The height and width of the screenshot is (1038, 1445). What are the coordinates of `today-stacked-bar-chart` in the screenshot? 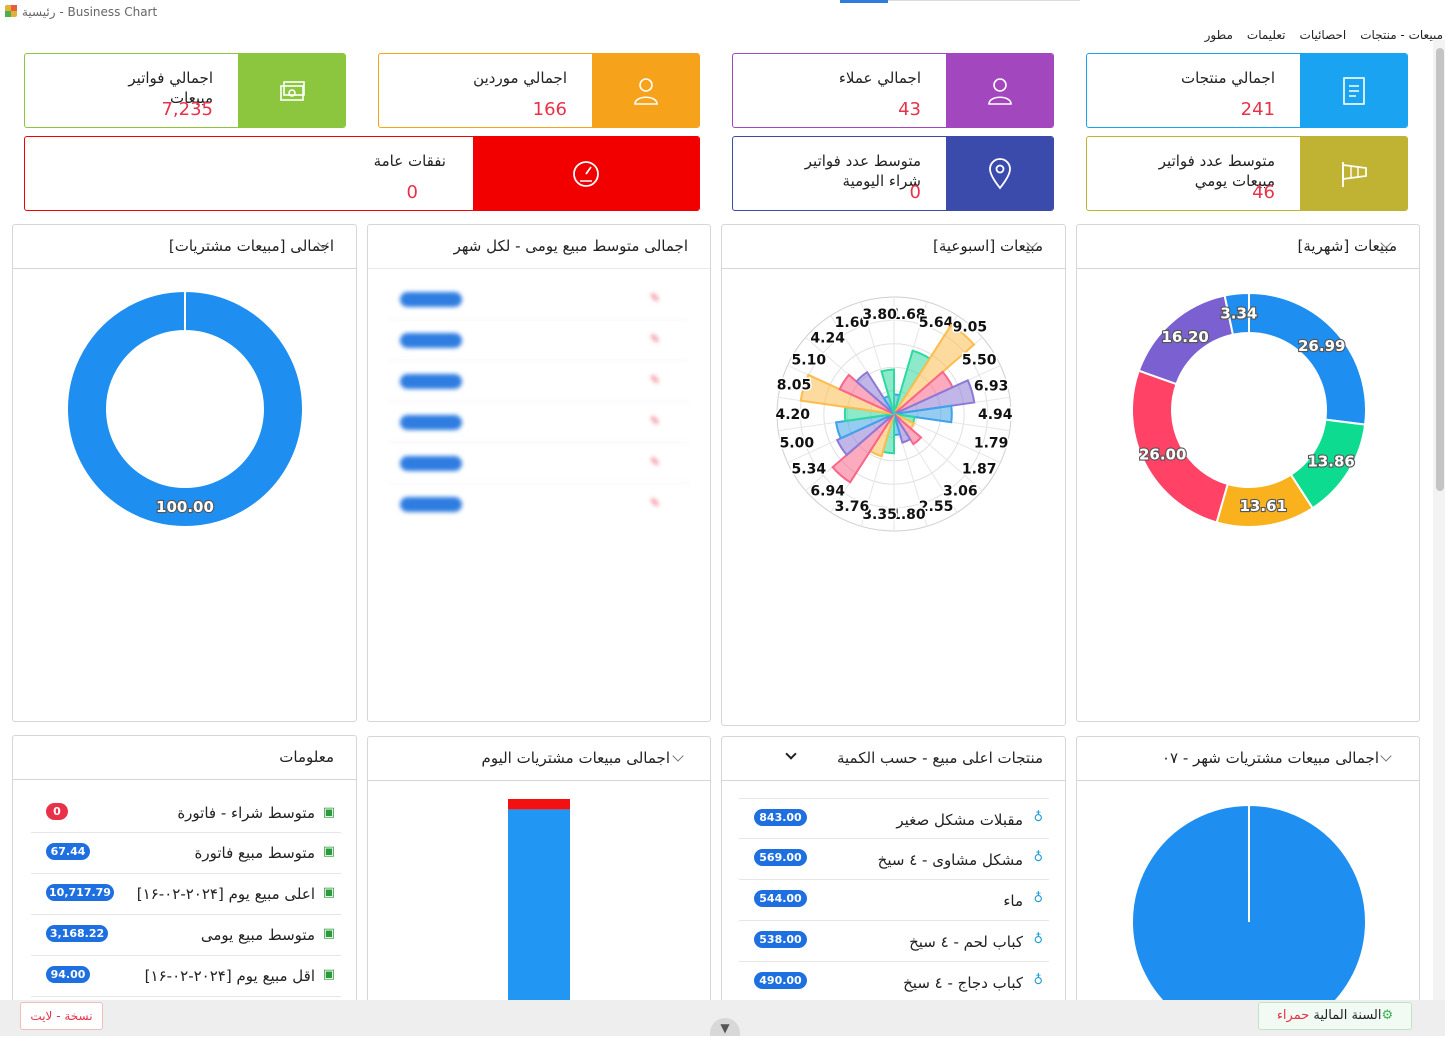 It's located at (539, 903).